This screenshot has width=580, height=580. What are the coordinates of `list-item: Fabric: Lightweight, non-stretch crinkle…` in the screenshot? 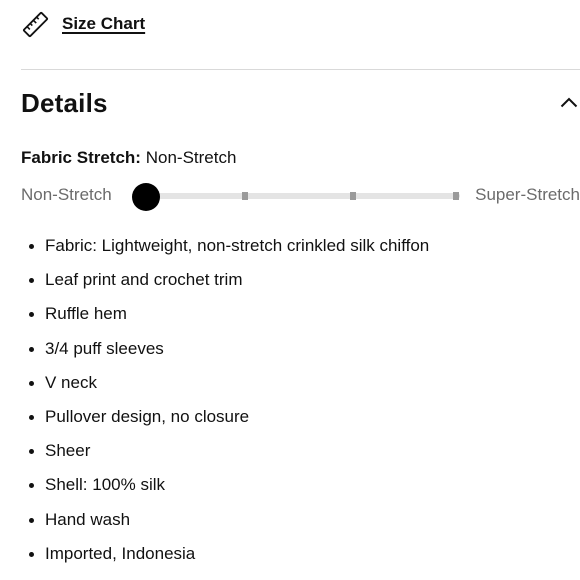 It's located at (229, 250).